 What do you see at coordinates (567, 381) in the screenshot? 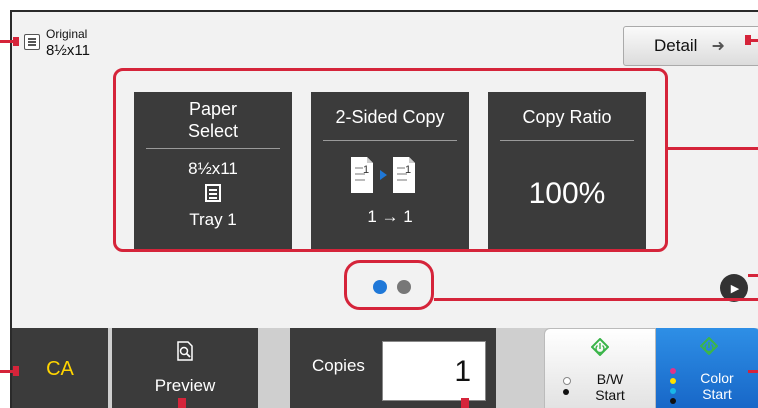
I see `white-indicator-icon` at bounding box center [567, 381].